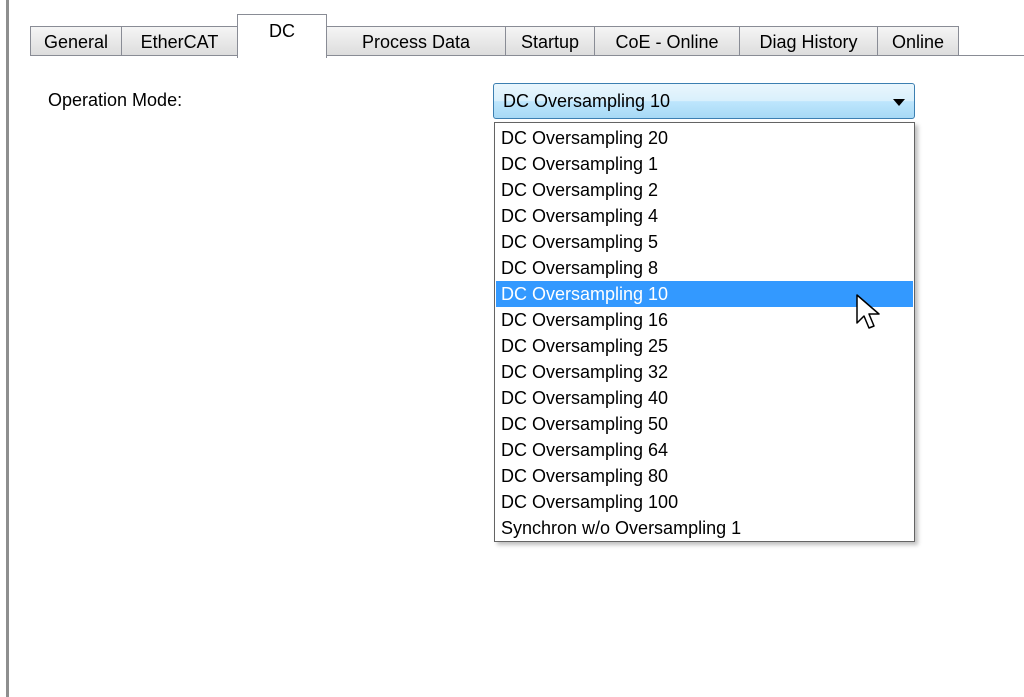 This screenshot has height=697, width=1024. I want to click on option-dc-oversampling-80: DC Oversampling 80, so click(704, 476).